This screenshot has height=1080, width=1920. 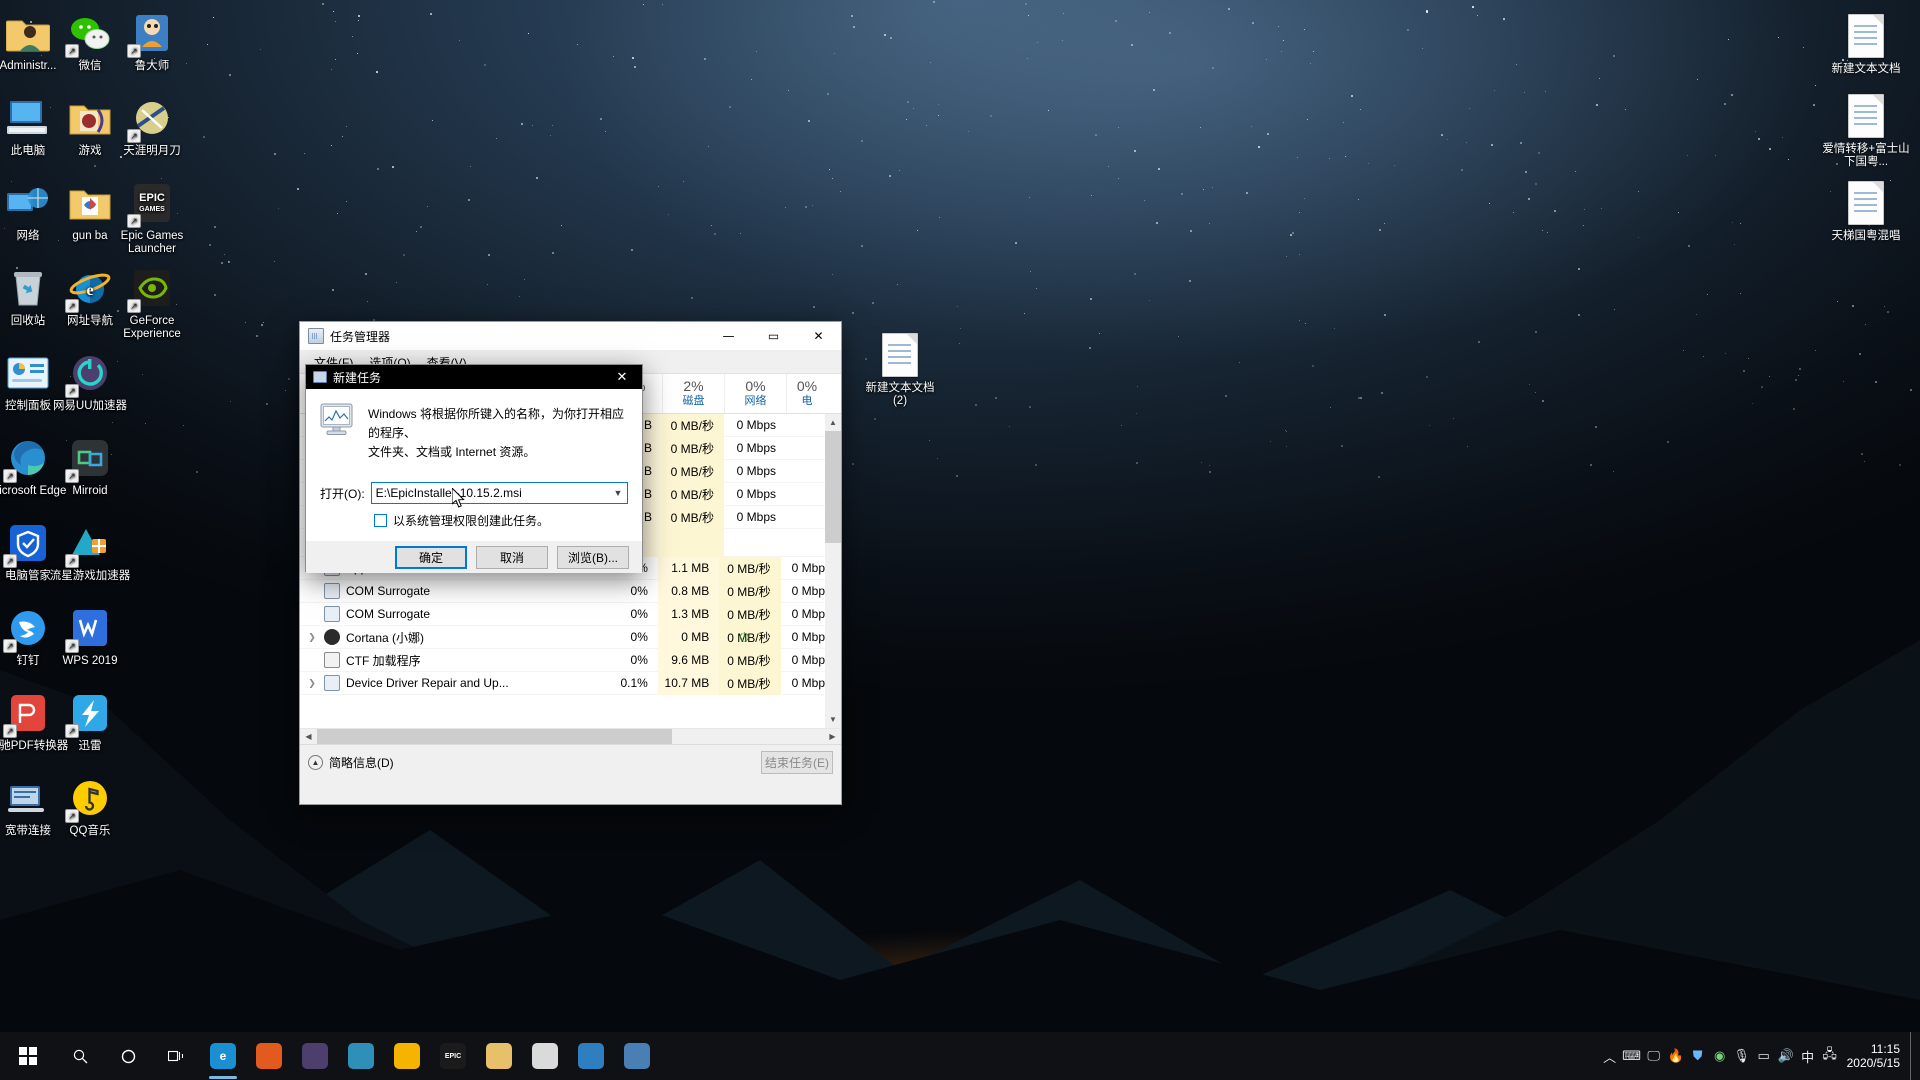 I want to click on desktop-icon-19: ↗ WPS 2019, so click(x=90, y=636).